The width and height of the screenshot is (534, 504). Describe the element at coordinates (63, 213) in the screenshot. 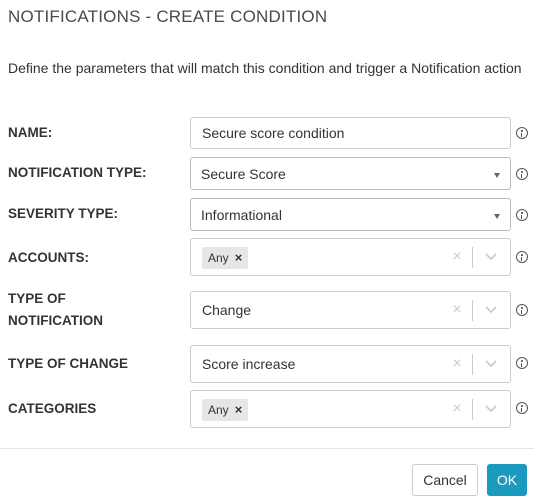

I see `severity-type-label: SEVERITY TYPE:` at that location.